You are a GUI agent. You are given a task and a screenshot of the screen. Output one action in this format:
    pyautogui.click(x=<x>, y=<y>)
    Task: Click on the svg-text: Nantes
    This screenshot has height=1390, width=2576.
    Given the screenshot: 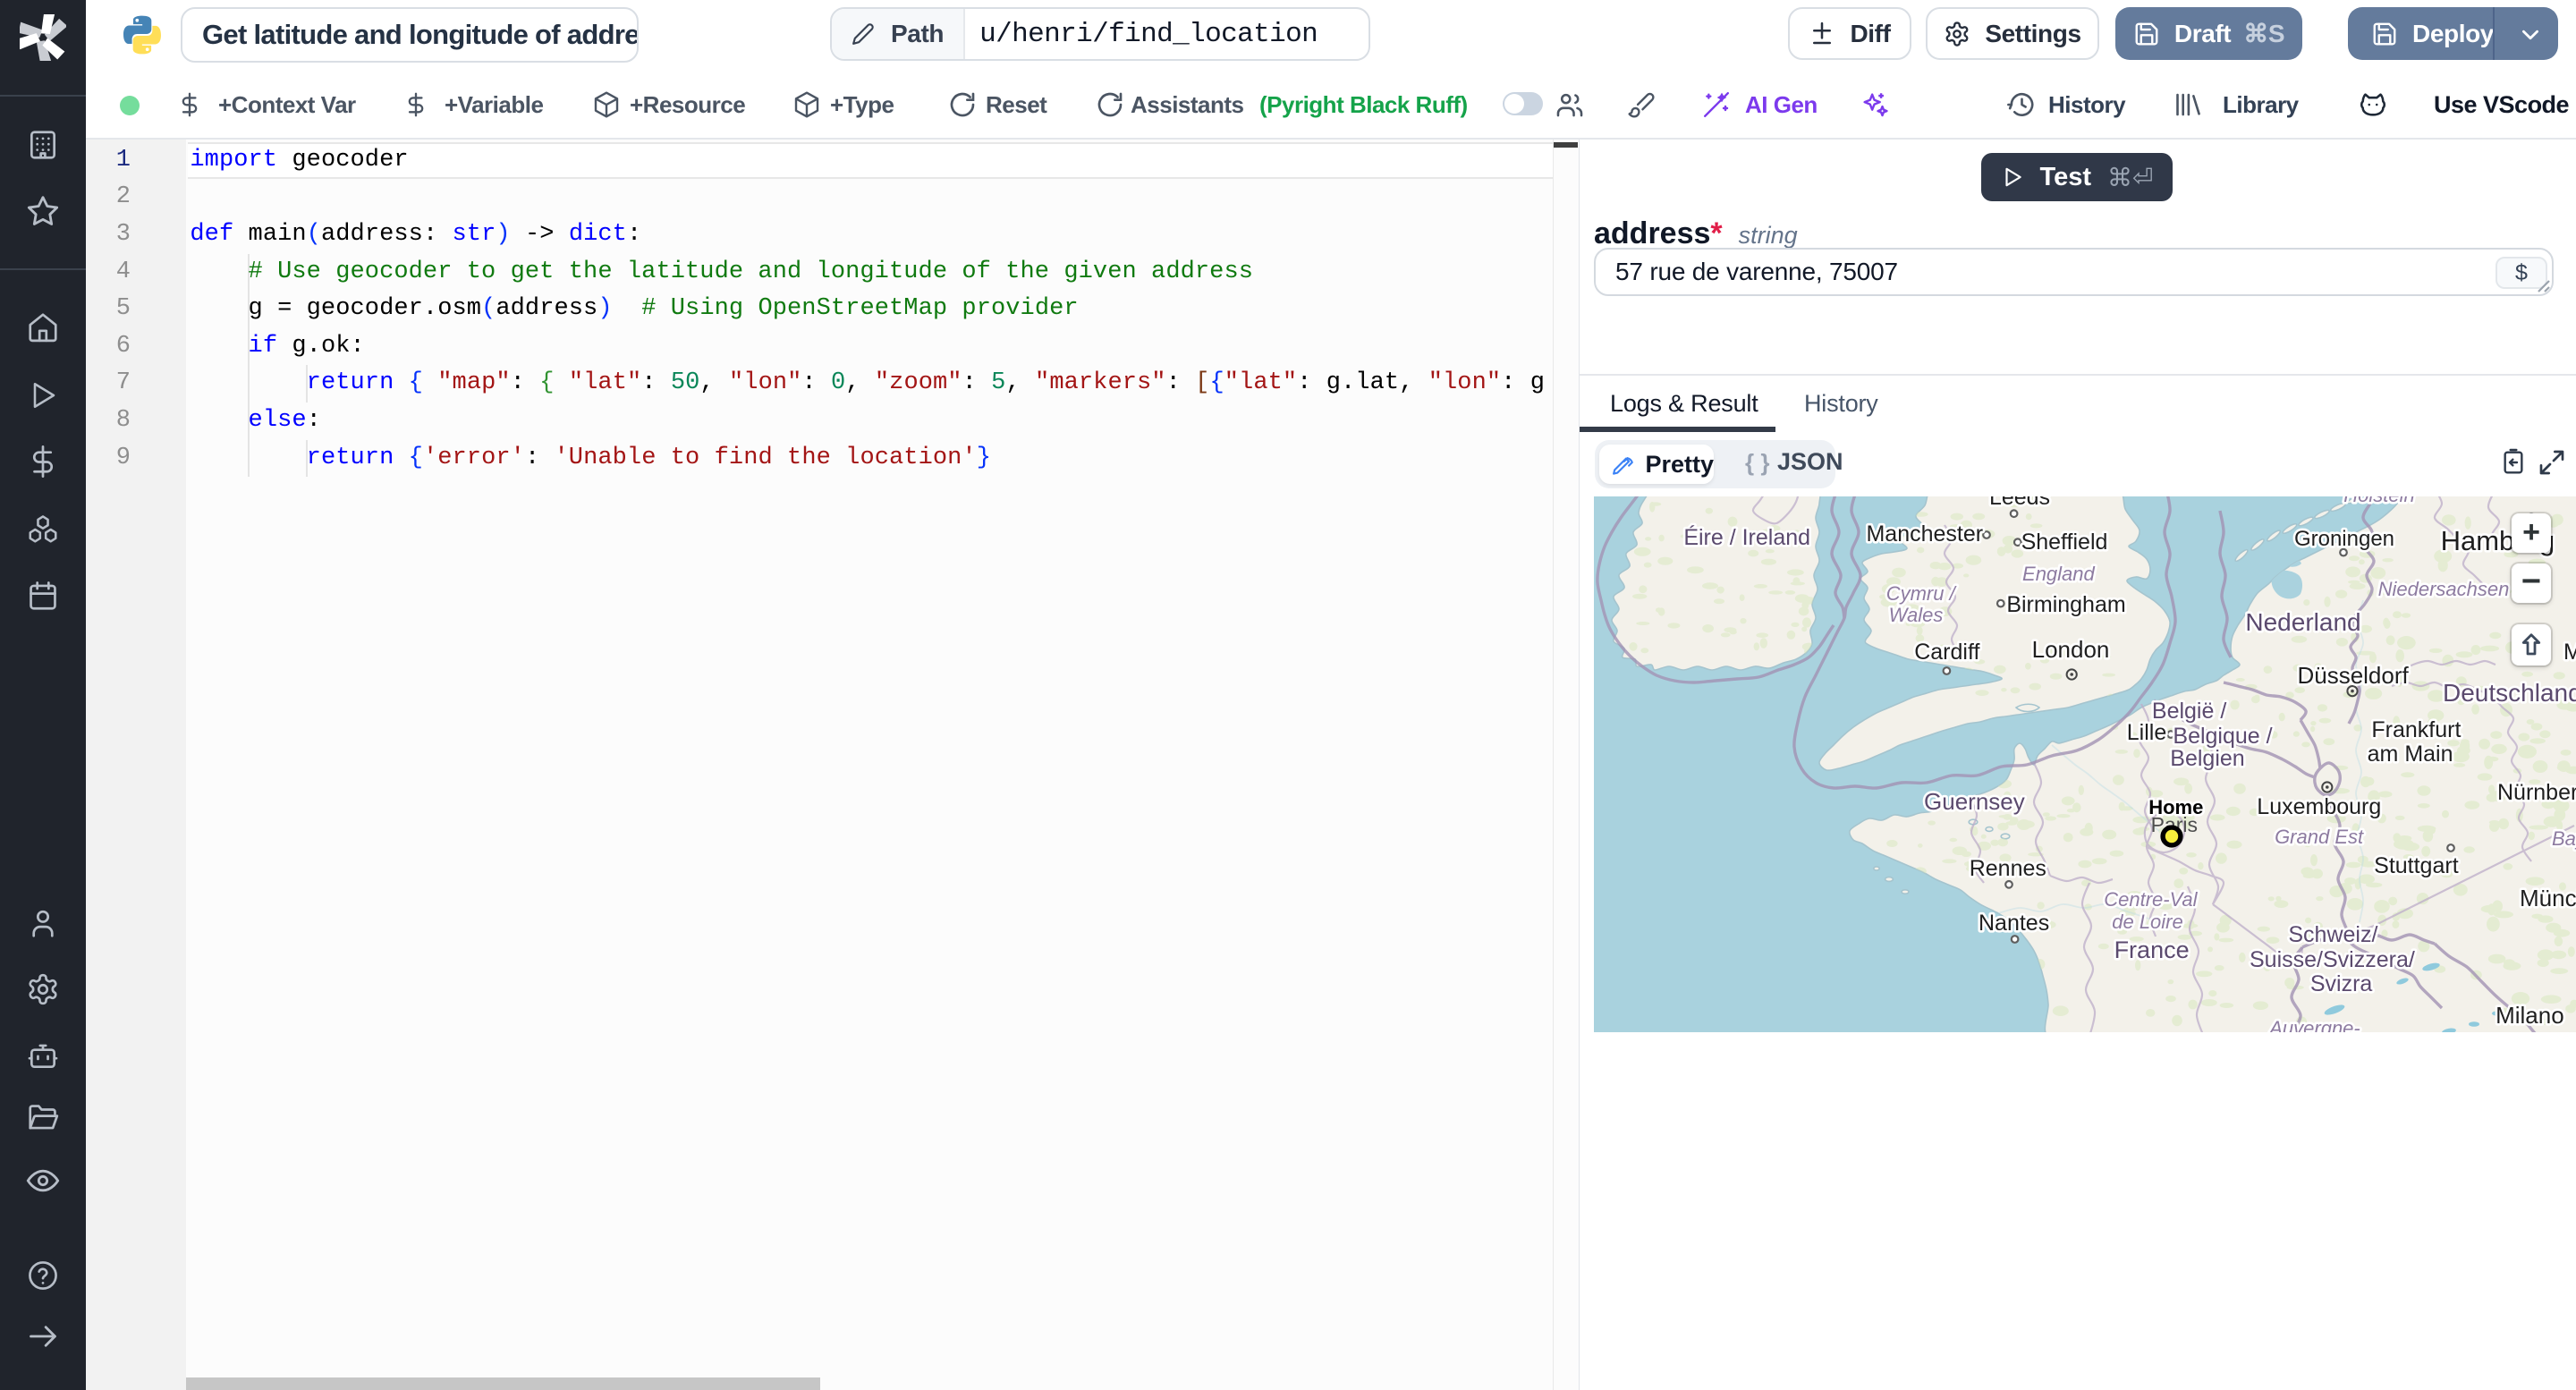 What is the action you would take?
    pyautogui.click(x=2014, y=923)
    